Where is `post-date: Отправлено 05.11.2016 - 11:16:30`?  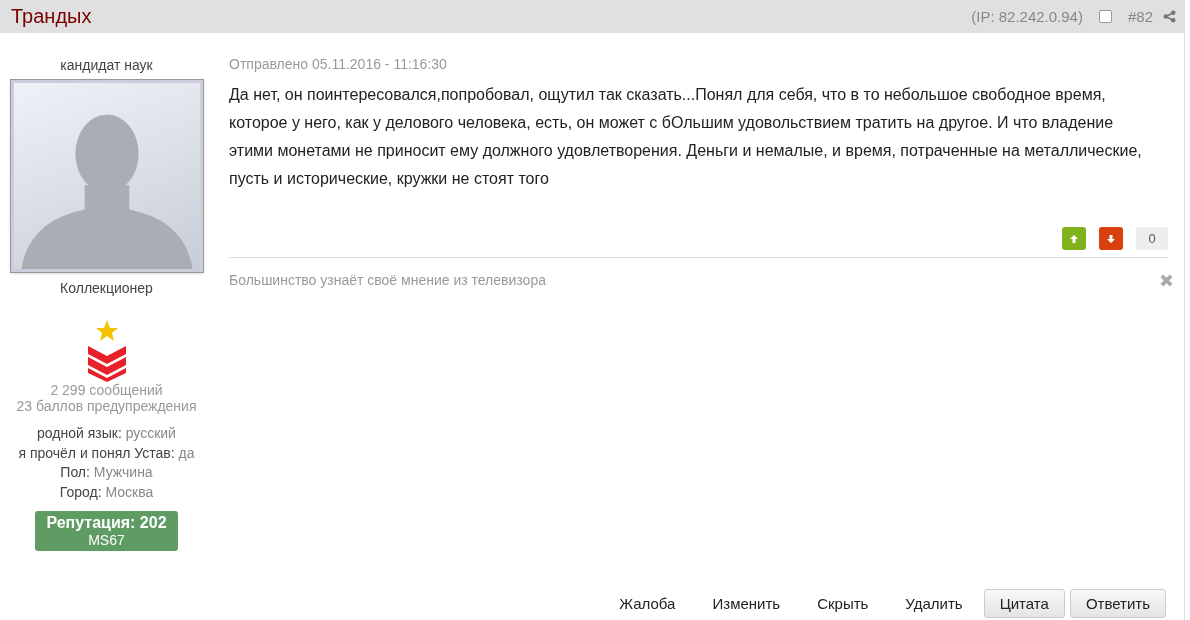 post-date: Отправлено 05.11.2016 - 11:16:30 is located at coordinates (338, 64).